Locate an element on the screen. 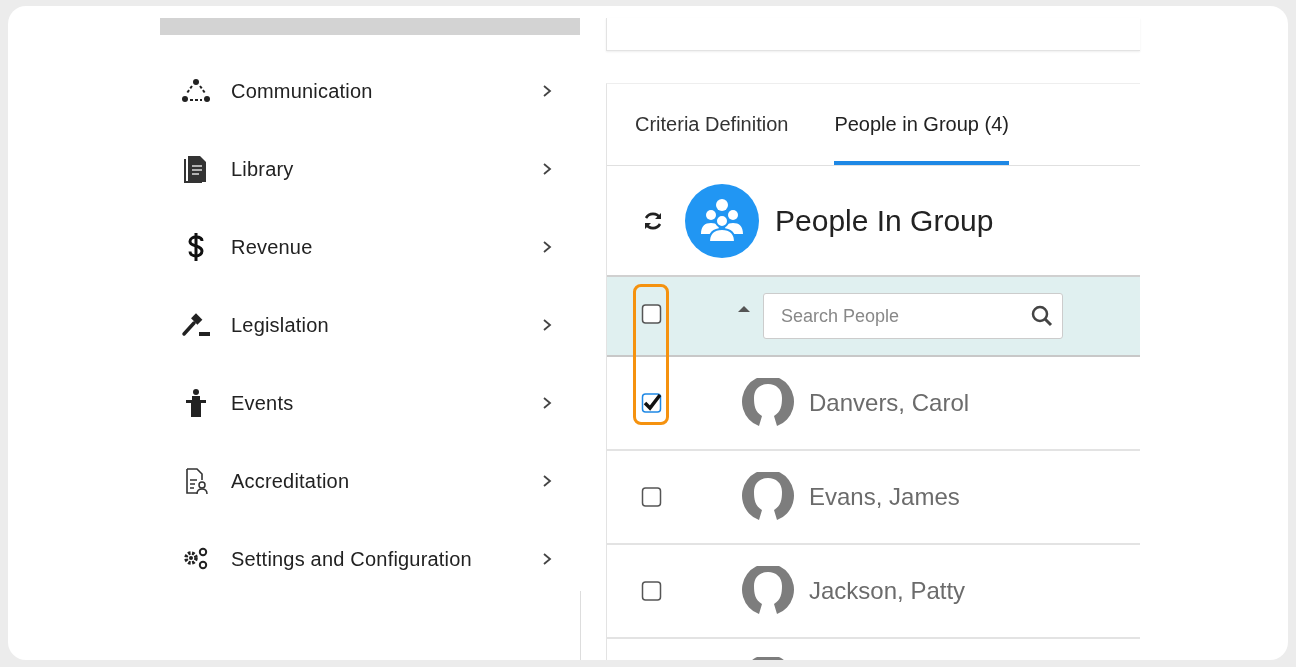  person-name: Danvers, Carol is located at coordinates (889, 403).